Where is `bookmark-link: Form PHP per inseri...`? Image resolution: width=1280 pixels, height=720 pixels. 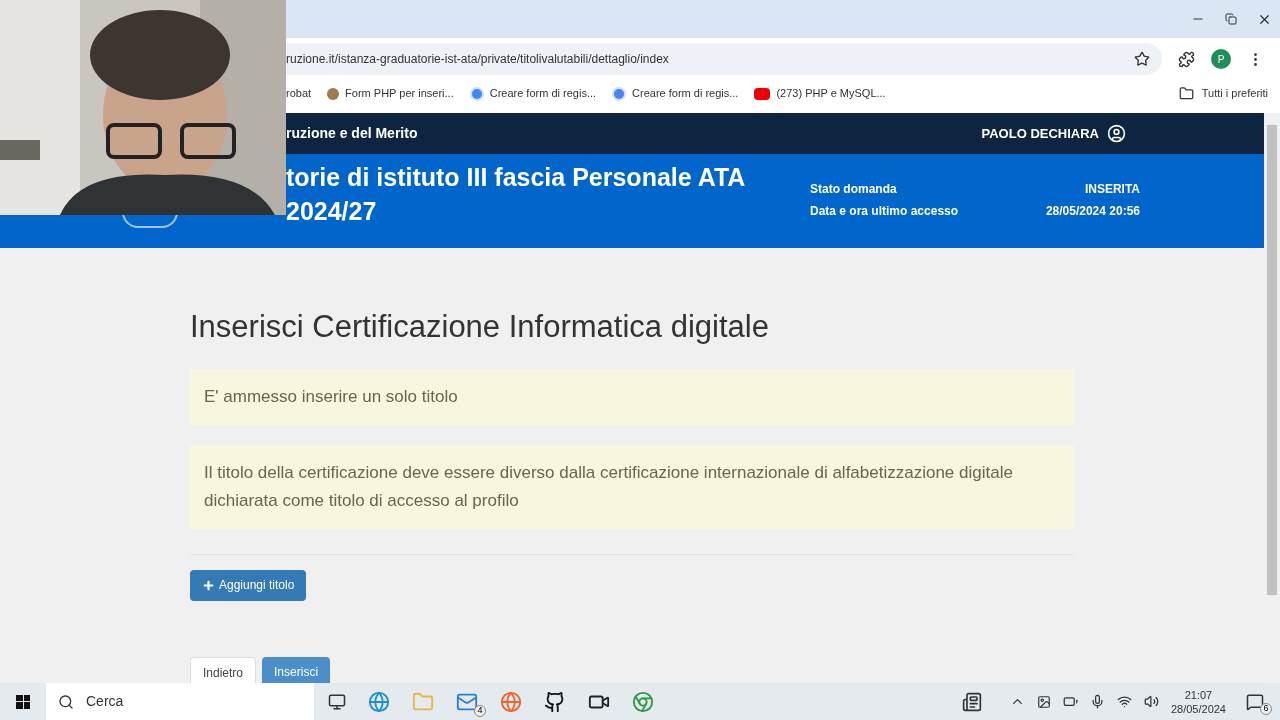 bookmark-link: Form PHP per inseri... is located at coordinates (399, 93).